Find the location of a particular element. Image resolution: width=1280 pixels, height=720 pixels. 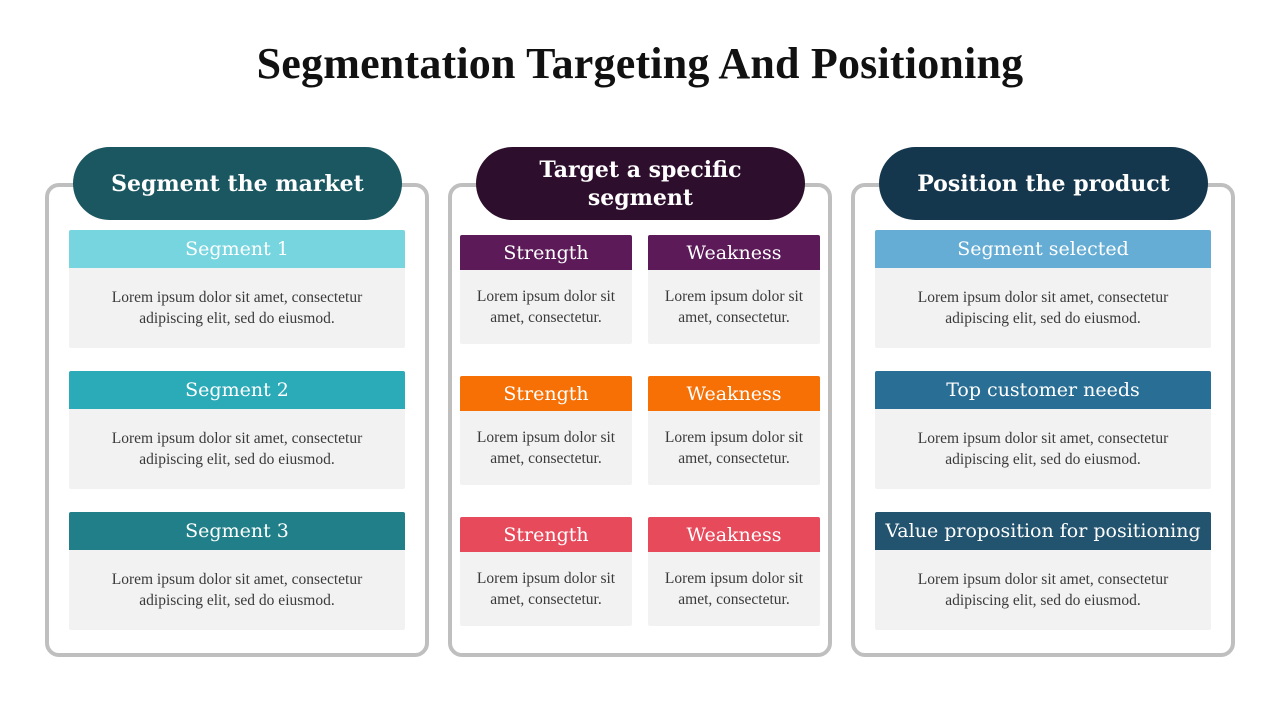

slide-title: Segmentation Targeting And Positioning is located at coordinates (640, 63).